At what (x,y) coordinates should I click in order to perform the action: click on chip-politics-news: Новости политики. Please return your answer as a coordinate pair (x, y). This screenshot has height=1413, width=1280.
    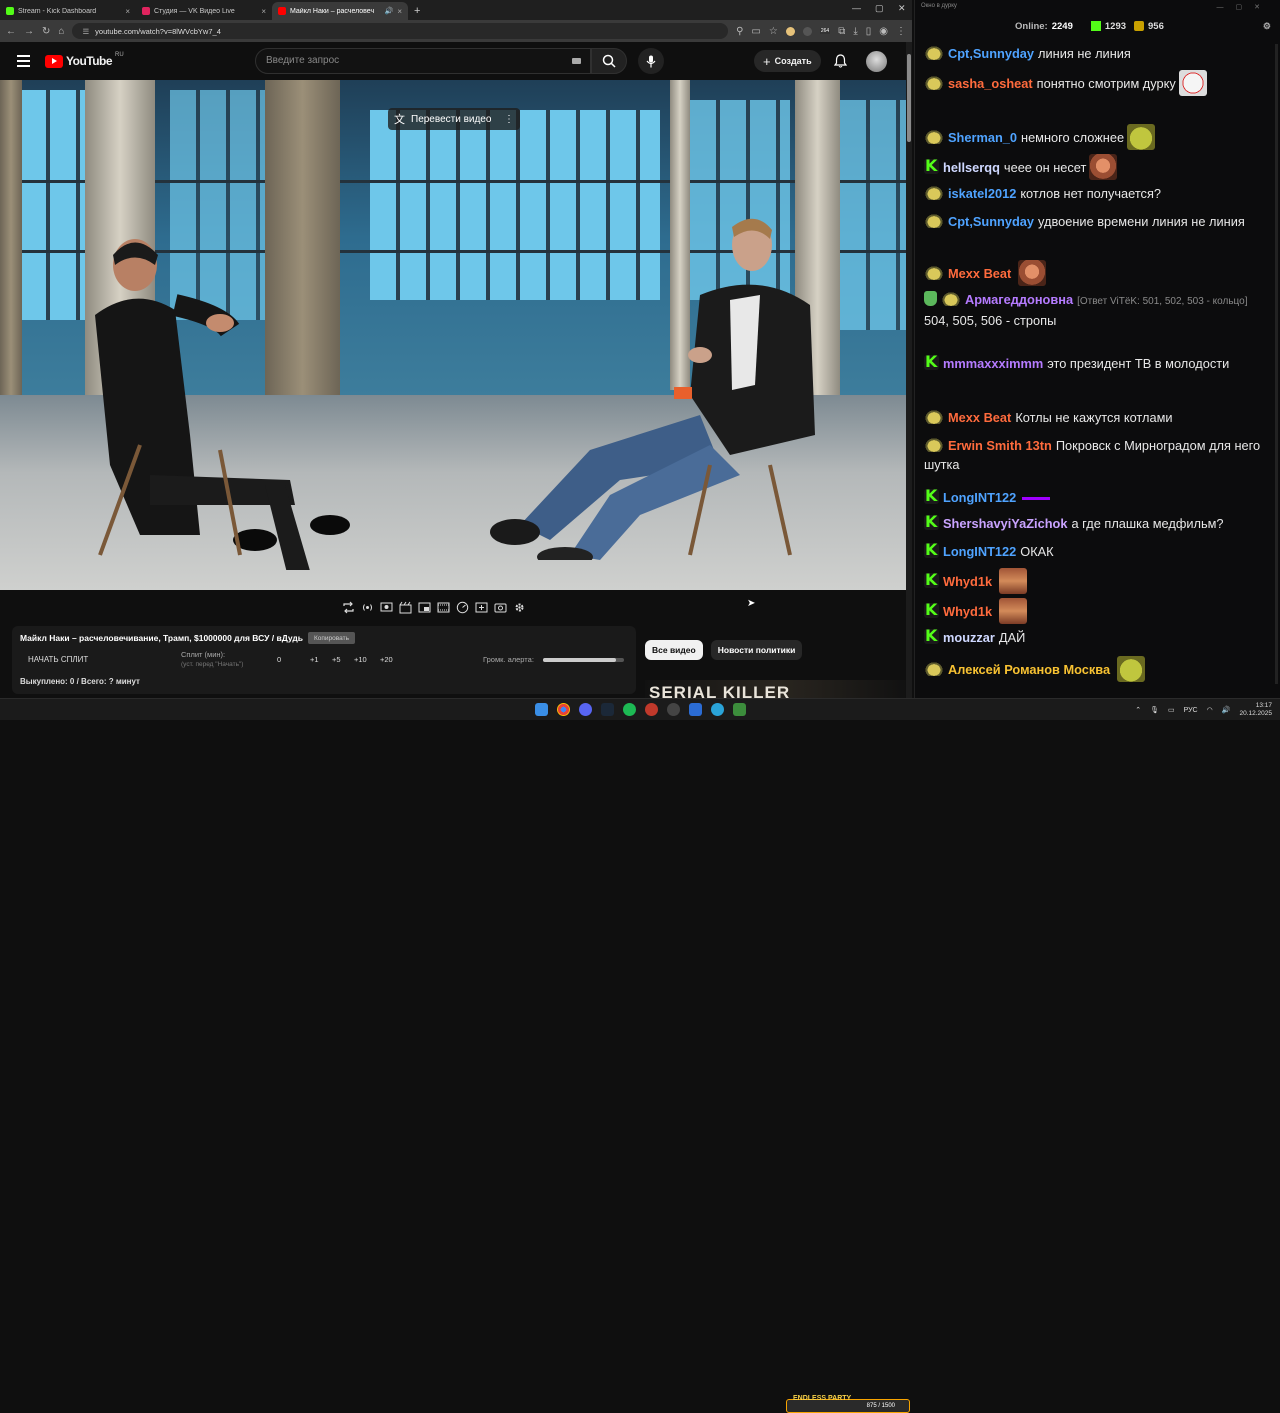
    Looking at the image, I should click on (756, 650).